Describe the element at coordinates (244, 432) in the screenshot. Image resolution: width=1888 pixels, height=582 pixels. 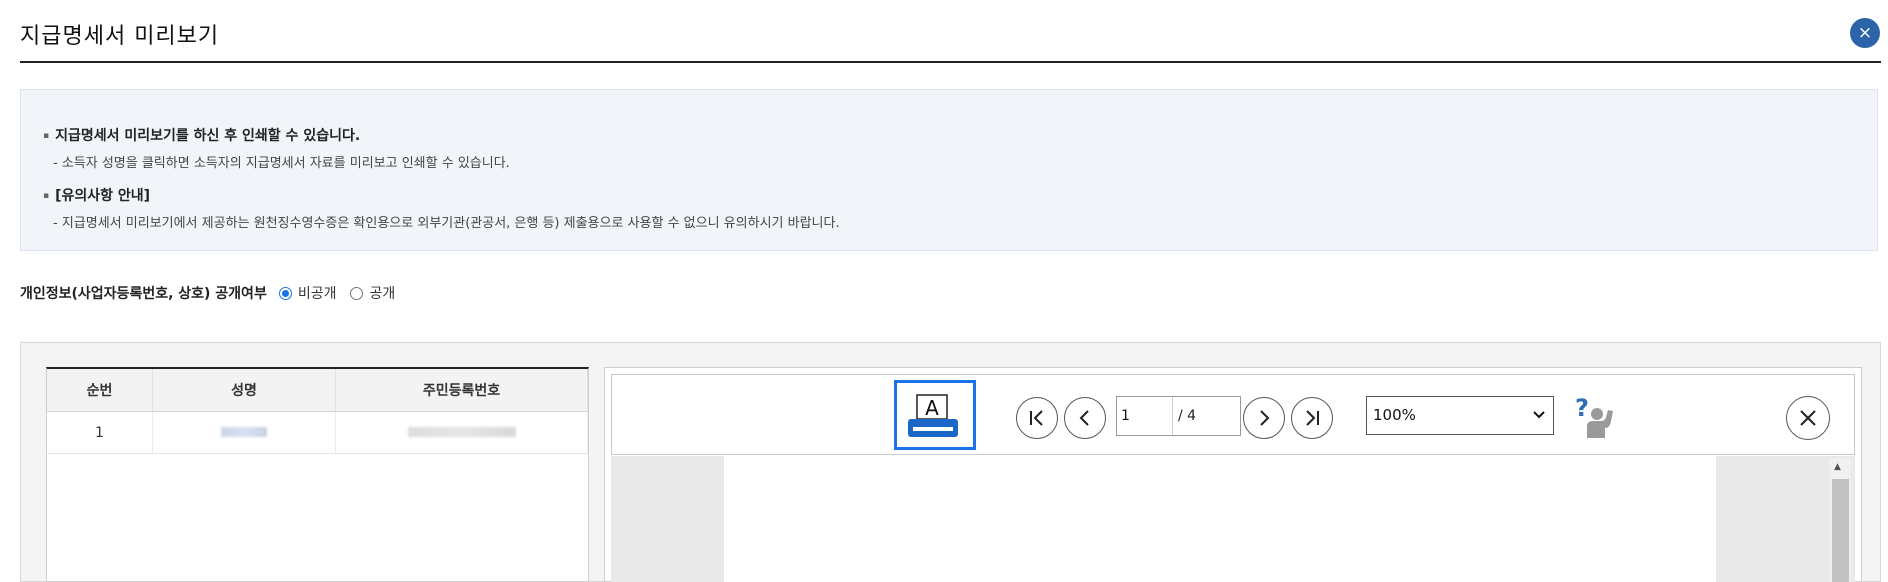
I see `row-name-redacted` at that location.